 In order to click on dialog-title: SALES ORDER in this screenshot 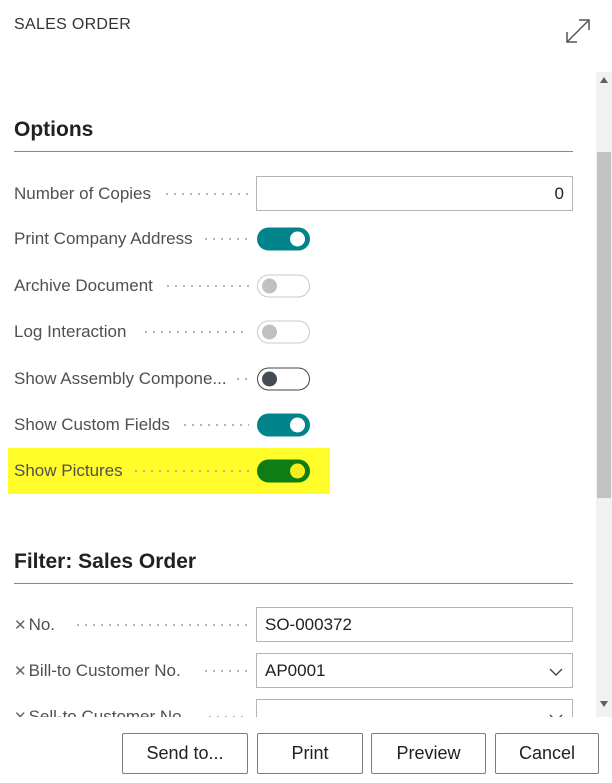, I will do `click(73, 24)`.